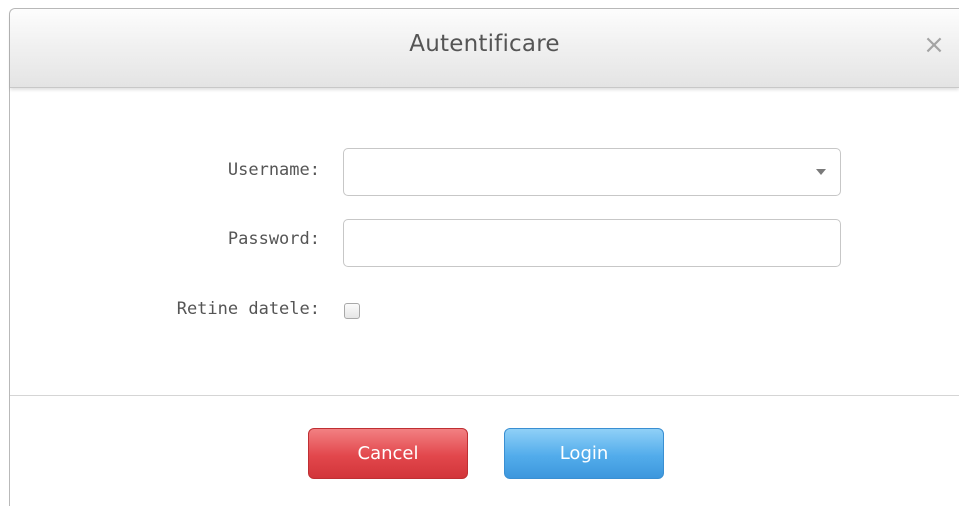 The image size is (959, 506). What do you see at coordinates (352, 311) in the screenshot?
I see `remember-checkbox` at bounding box center [352, 311].